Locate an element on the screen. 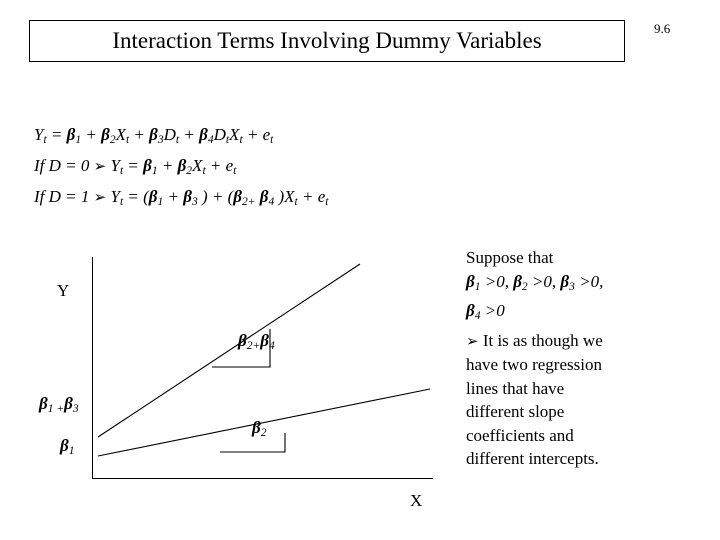 Image resolution: width=720 pixels, height=540 pixels. side-note-line-6: lines that have is located at coordinates (515, 388).